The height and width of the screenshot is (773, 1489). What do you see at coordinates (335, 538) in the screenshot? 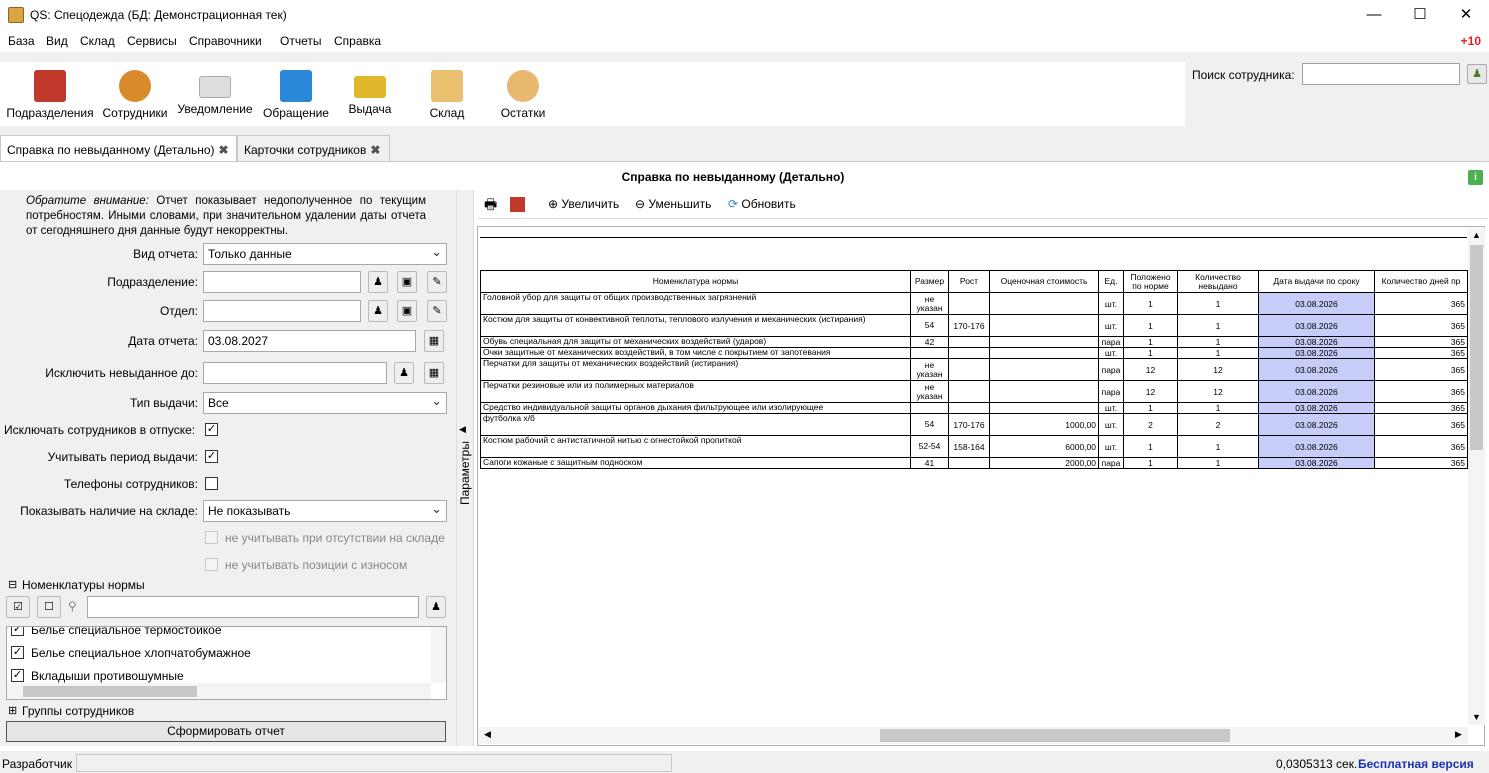
I see `absent-label: не учитывать при отсутствии на складе` at bounding box center [335, 538].